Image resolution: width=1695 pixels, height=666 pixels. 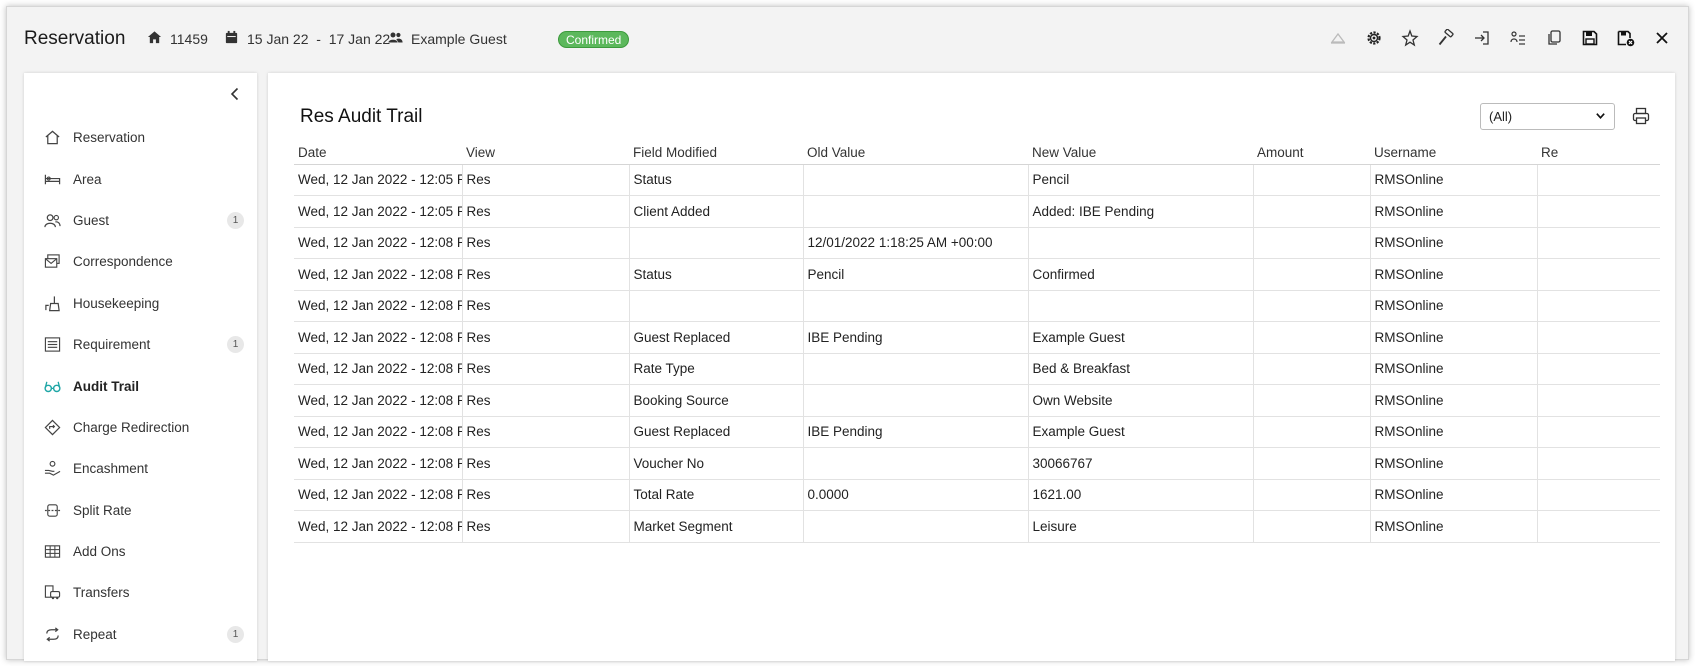 I want to click on sidebar-item-split-rate: Split Rate, so click(x=140, y=510).